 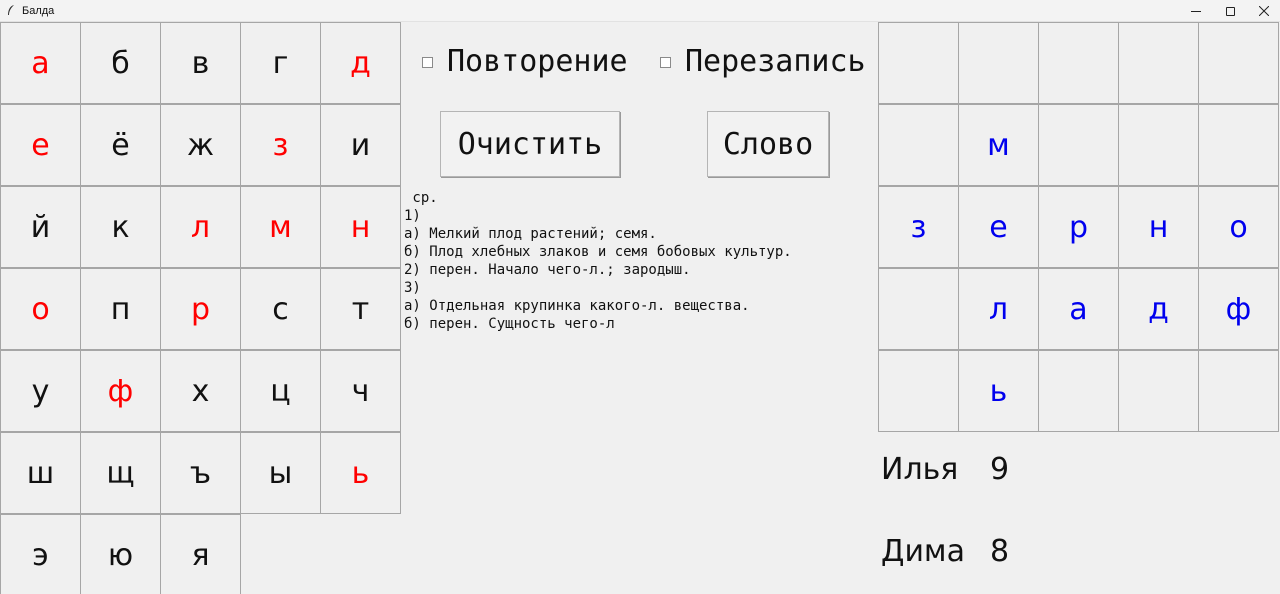 I want to click on player-1-score: 9, so click(x=1000, y=469).